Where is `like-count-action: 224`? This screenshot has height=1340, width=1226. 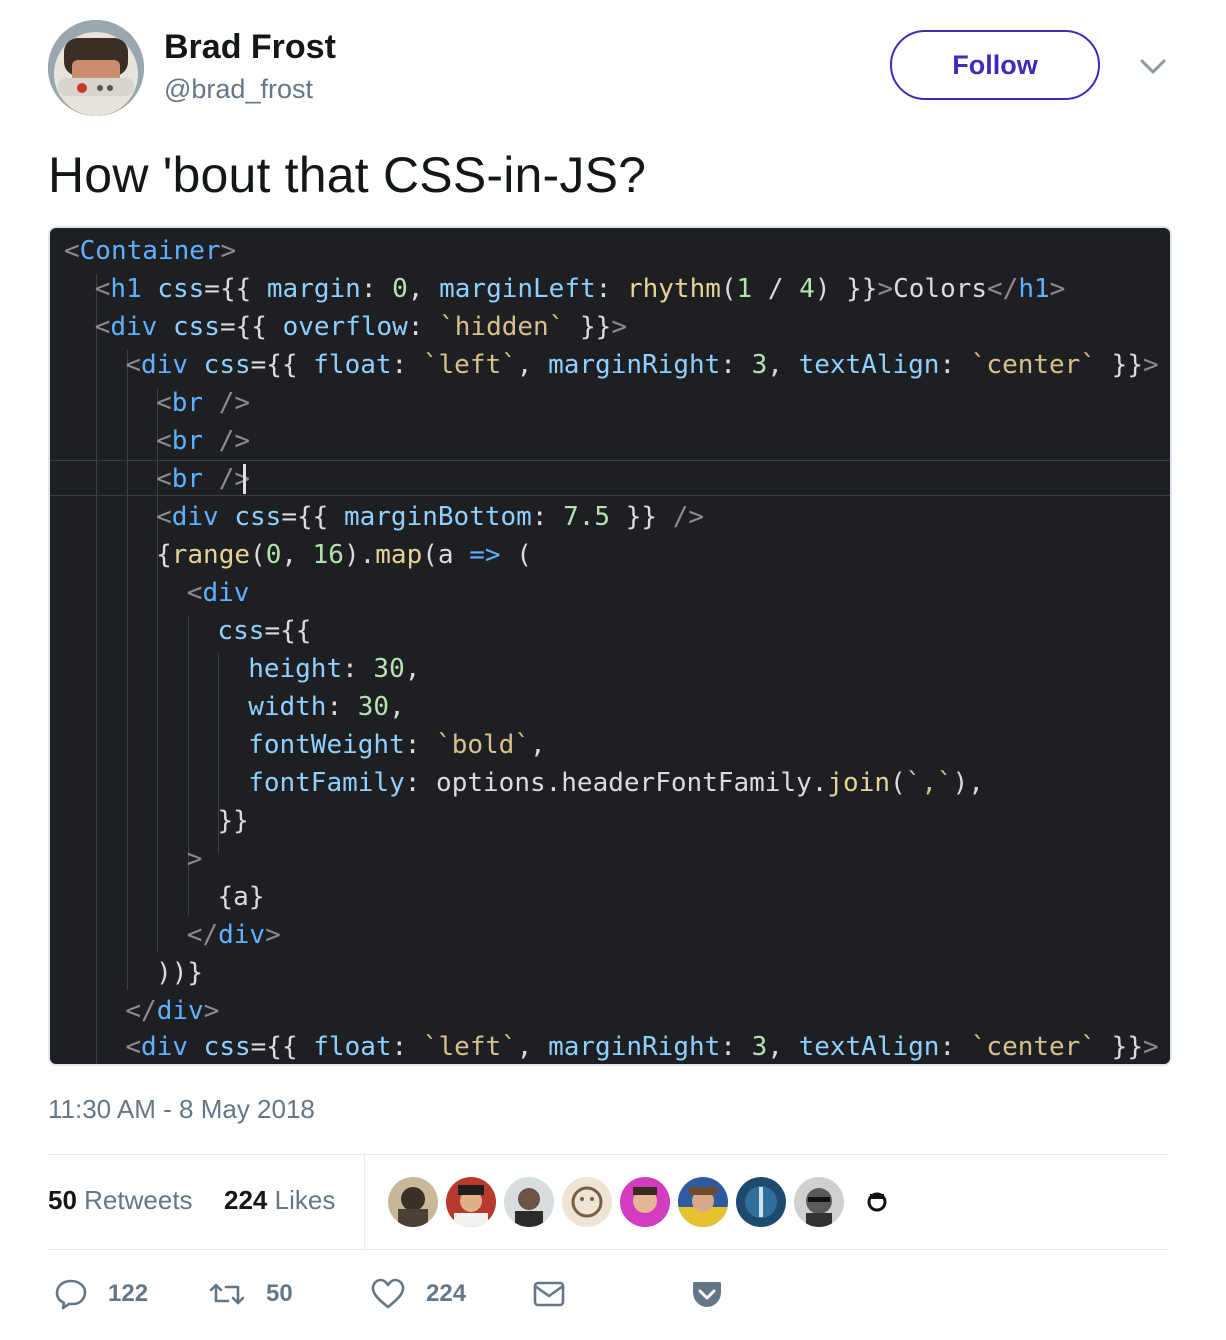
like-count-action: 224 is located at coordinates (446, 1293).